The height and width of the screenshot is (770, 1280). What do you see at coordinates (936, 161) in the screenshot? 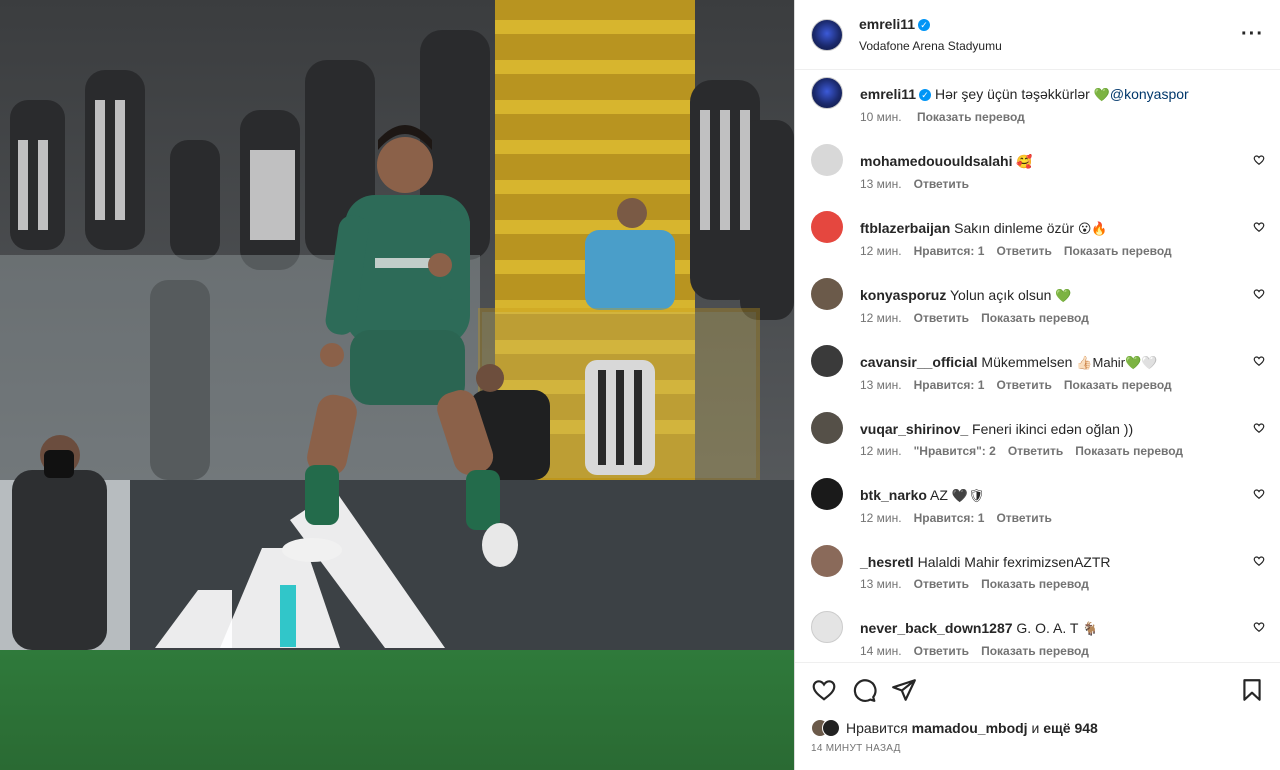
I see `comment-username: mohamedououldsalahi` at bounding box center [936, 161].